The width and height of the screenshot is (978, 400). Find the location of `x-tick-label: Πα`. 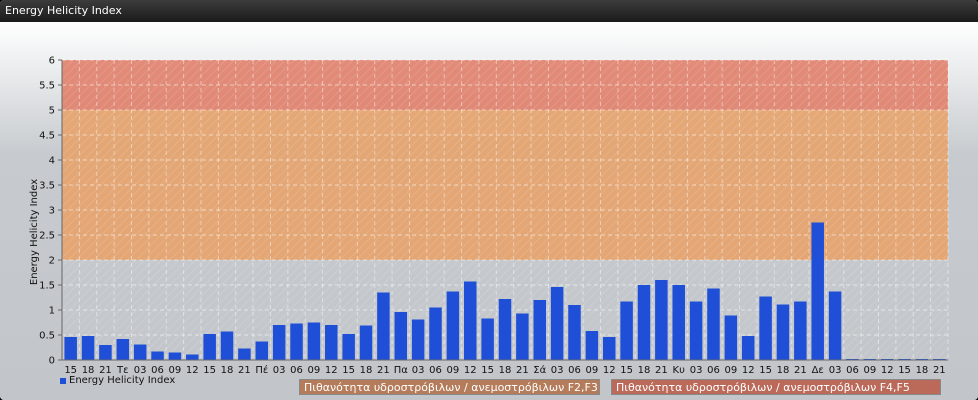

x-tick-label: Πα is located at coordinates (401, 370).